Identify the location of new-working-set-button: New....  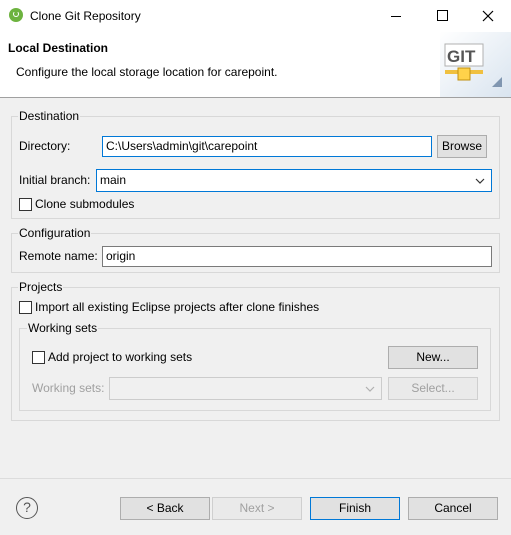
(433, 357).